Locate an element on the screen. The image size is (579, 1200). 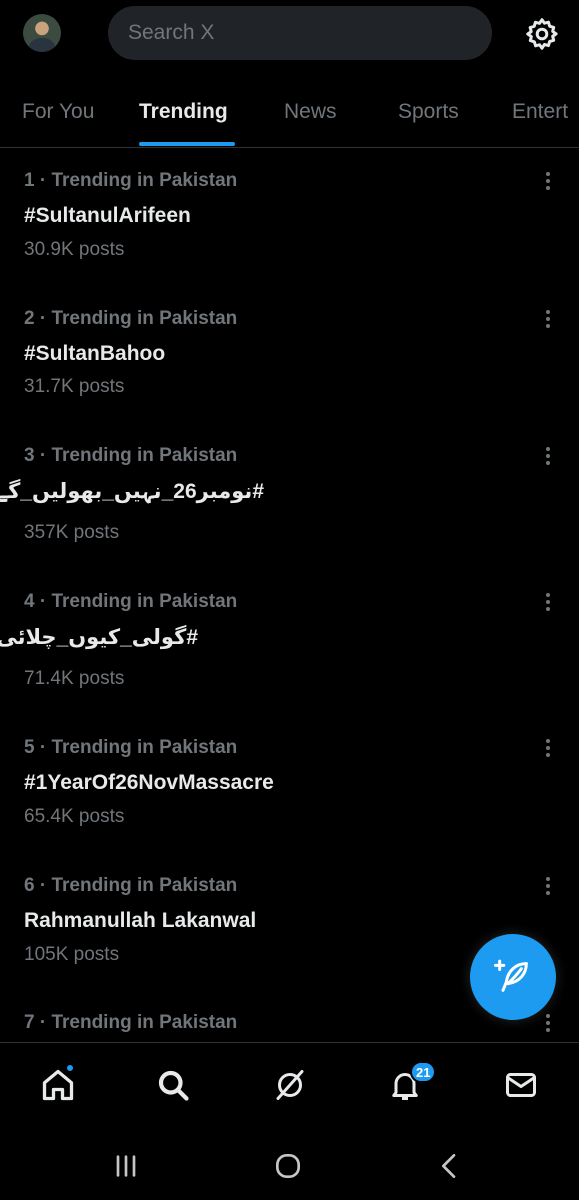
recent-apps-icon is located at coordinates (126, 1166).